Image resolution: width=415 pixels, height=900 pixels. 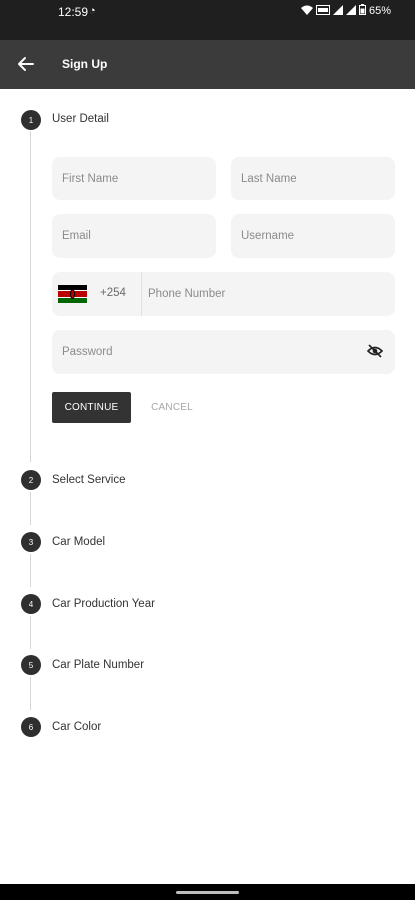 I want to click on phone-field: +254, so click(x=223, y=294).